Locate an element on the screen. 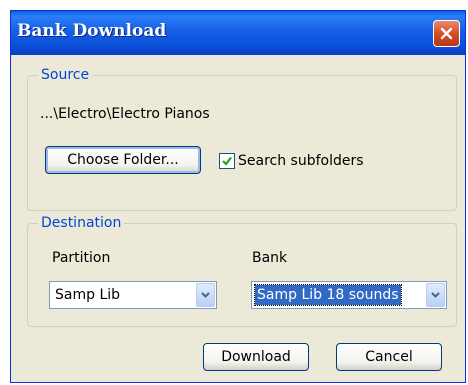 The height and width of the screenshot is (385, 468). search-subfolders-checkbox is located at coordinates (227, 161).